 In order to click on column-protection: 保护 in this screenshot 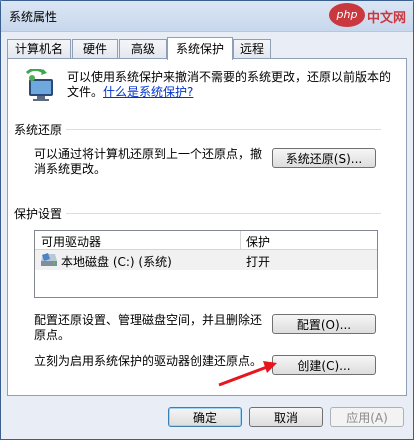, I will do `click(258, 241)`.